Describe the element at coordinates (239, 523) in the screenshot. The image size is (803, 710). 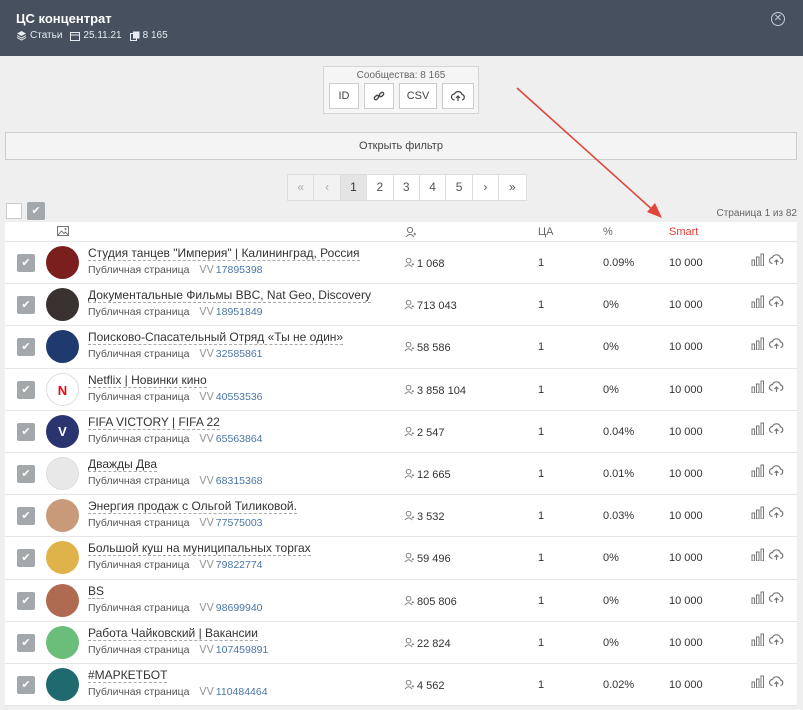
I see `community-id-link: 77575003` at that location.